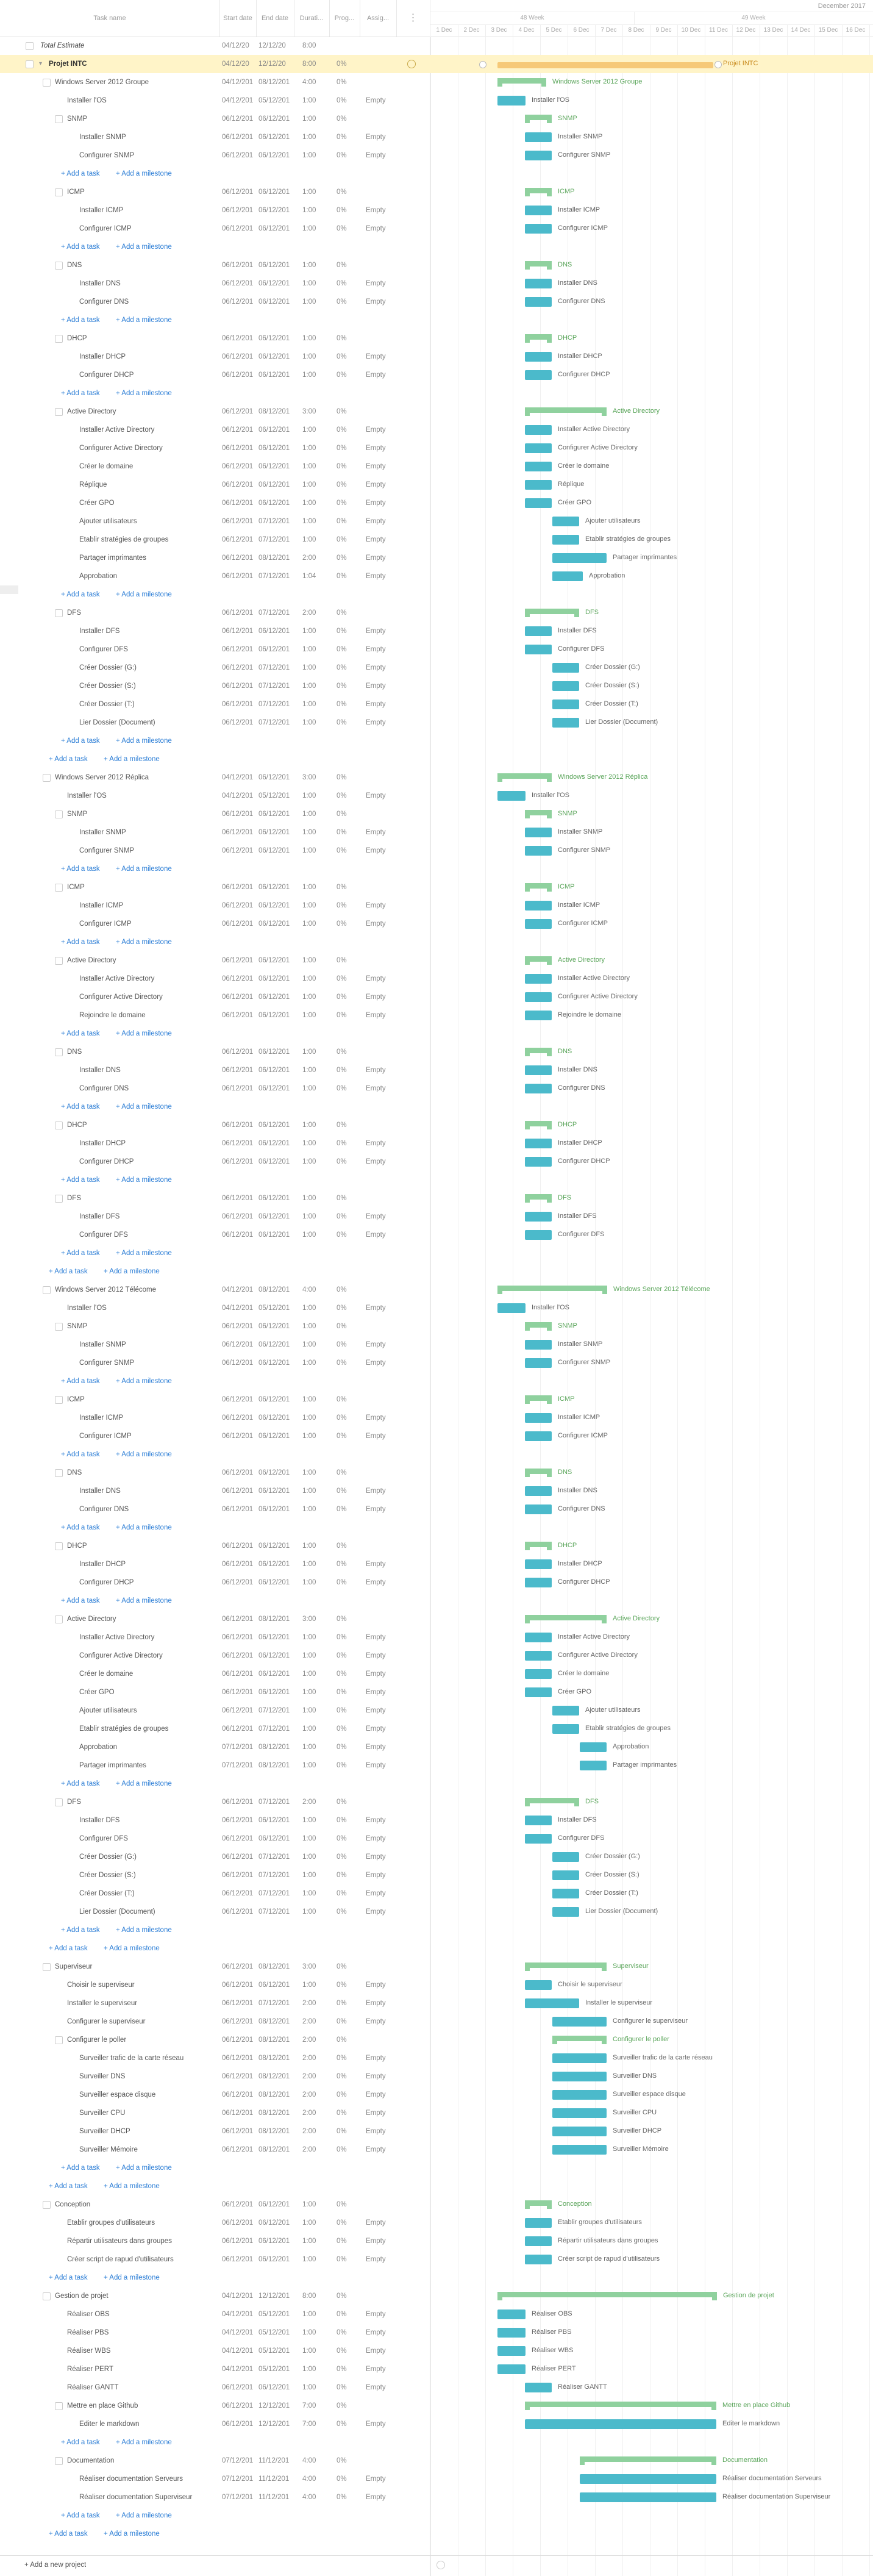 This screenshot has height=2576, width=873. What do you see at coordinates (147, 210) in the screenshot?
I see `task-name: Installer ICMP` at bounding box center [147, 210].